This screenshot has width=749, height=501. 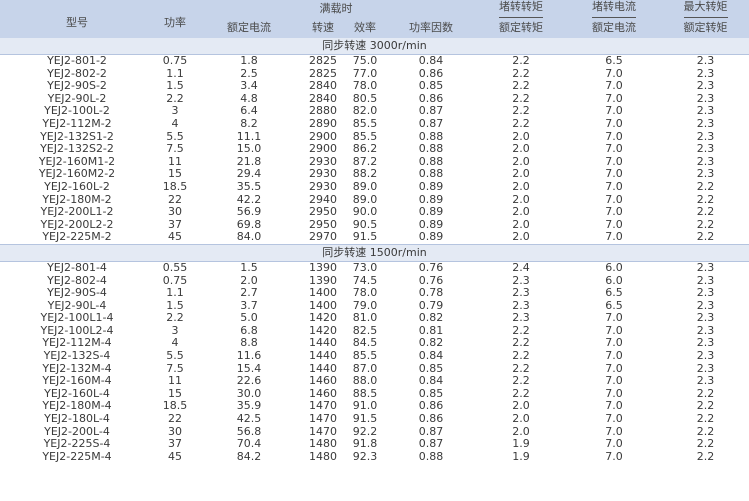 I want to click on cell-efficiency: 89.0, so click(x=365, y=186).